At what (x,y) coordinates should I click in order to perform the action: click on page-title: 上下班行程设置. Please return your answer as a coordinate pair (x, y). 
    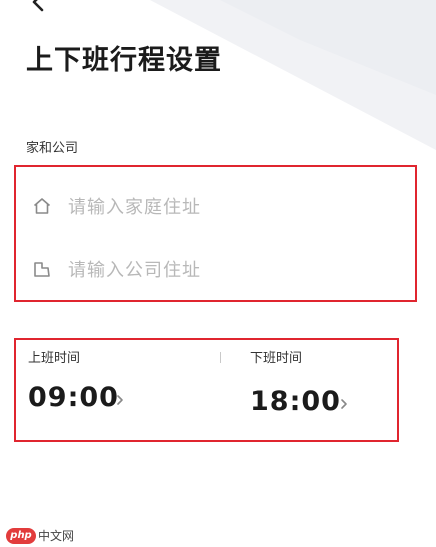
    Looking at the image, I should click on (124, 60).